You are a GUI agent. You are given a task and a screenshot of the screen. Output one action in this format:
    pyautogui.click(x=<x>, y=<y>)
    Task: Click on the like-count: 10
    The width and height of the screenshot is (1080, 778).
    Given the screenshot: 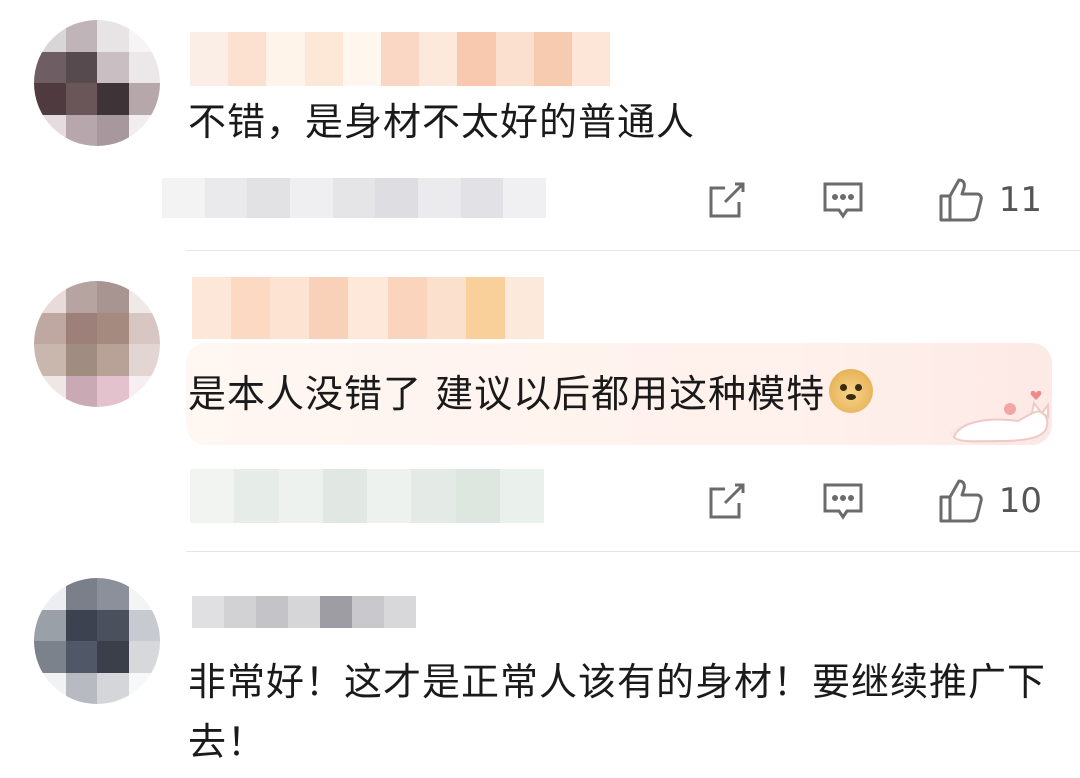 What is the action you would take?
    pyautogui.click(x=1020, y=501)
    